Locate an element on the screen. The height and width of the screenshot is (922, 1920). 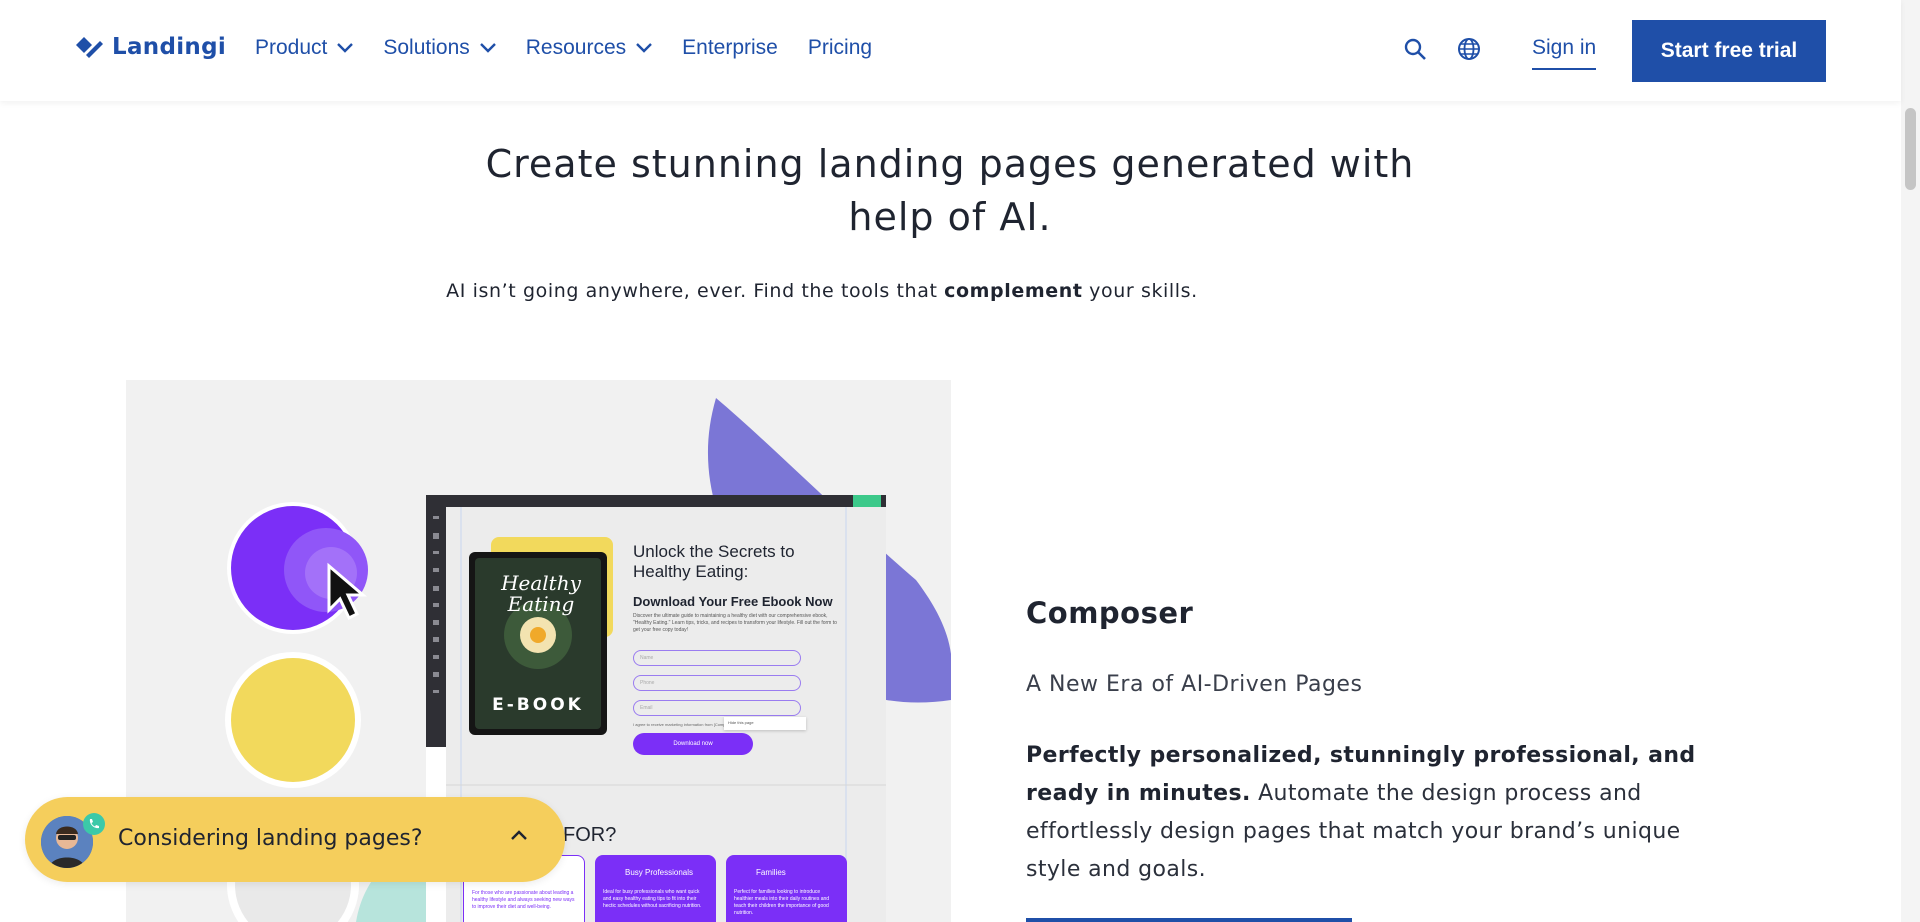
feature-title: Composer is located at coordinates (1110, 613).